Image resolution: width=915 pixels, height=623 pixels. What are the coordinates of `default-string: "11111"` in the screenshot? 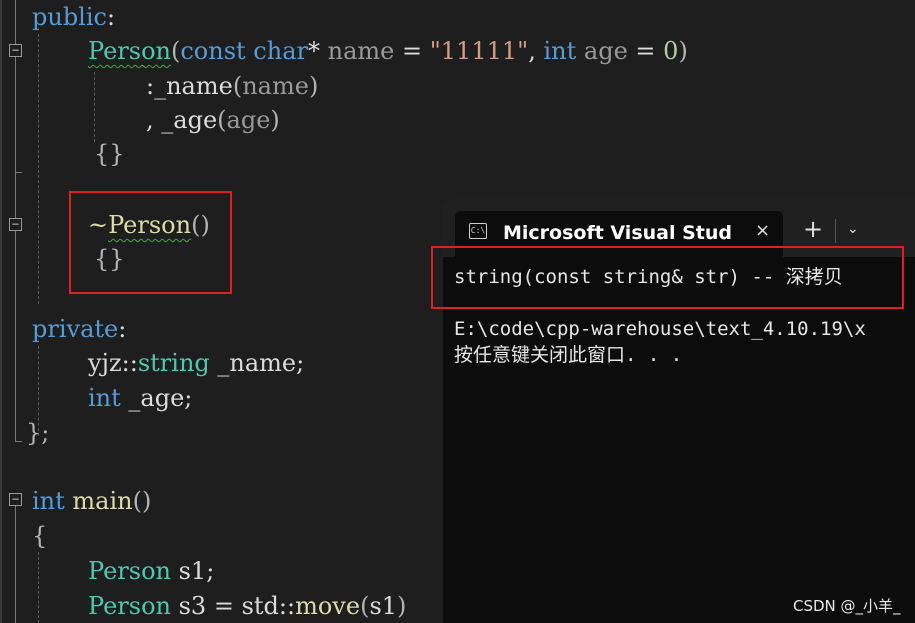 It's located at (479, 51).